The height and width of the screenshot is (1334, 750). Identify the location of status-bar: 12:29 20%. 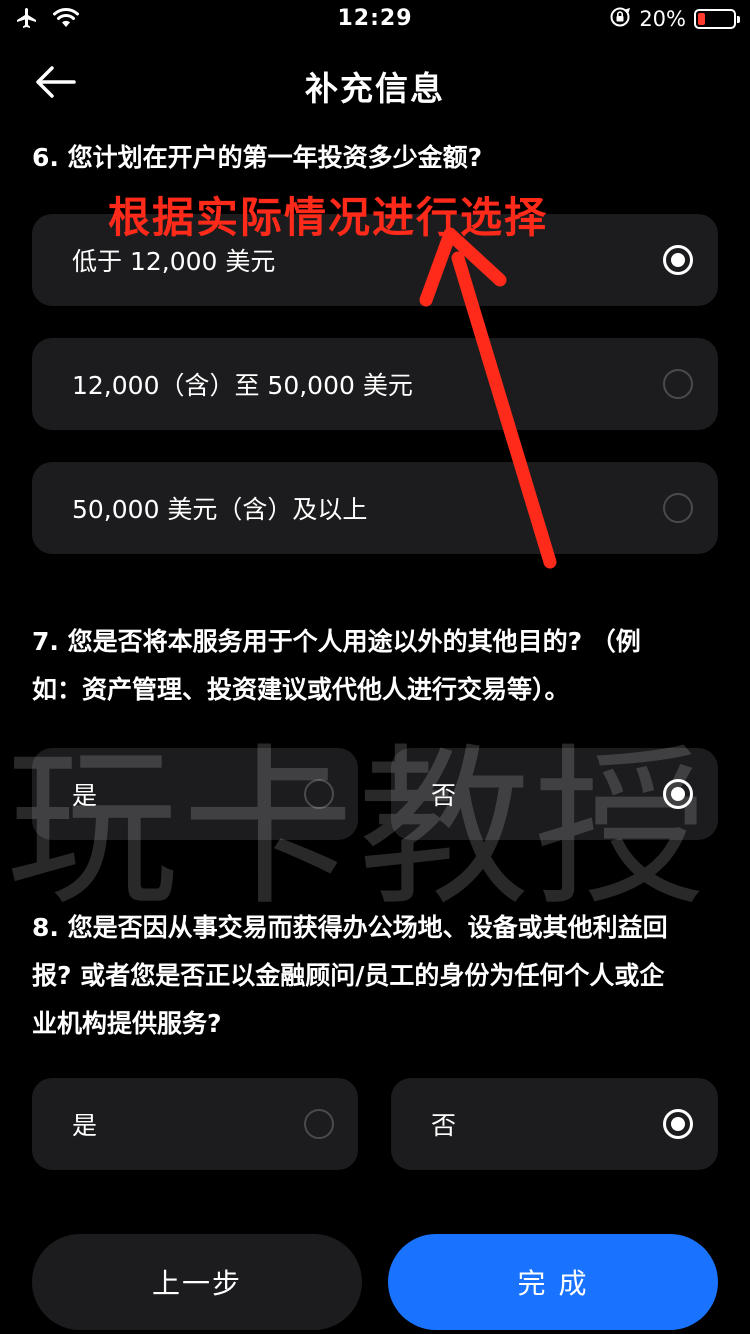
(375, 20).